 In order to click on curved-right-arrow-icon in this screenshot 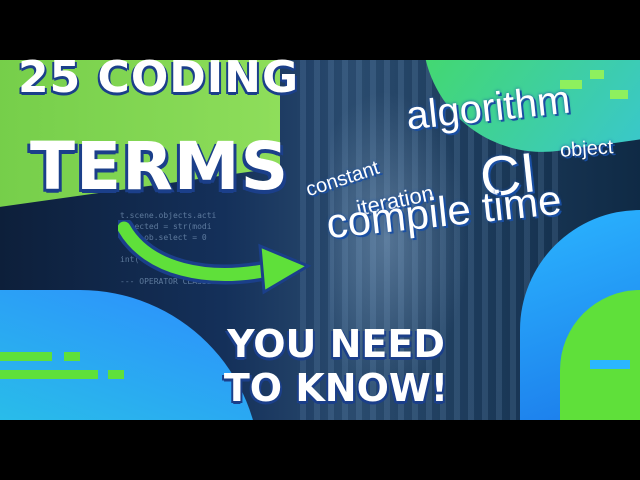, I will do `click(215, 257)`.